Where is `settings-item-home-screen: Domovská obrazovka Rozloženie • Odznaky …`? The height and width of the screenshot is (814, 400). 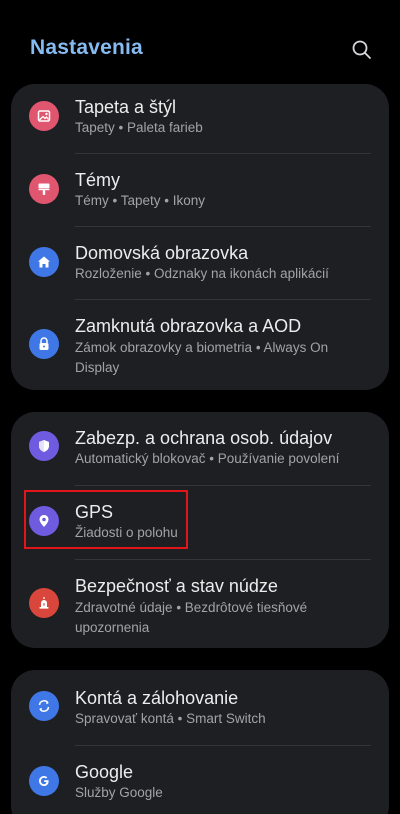
settings-item-home-screen: Domovská obrazovka Rozloženie • Odznaky … is located at coordinates (200, 263).